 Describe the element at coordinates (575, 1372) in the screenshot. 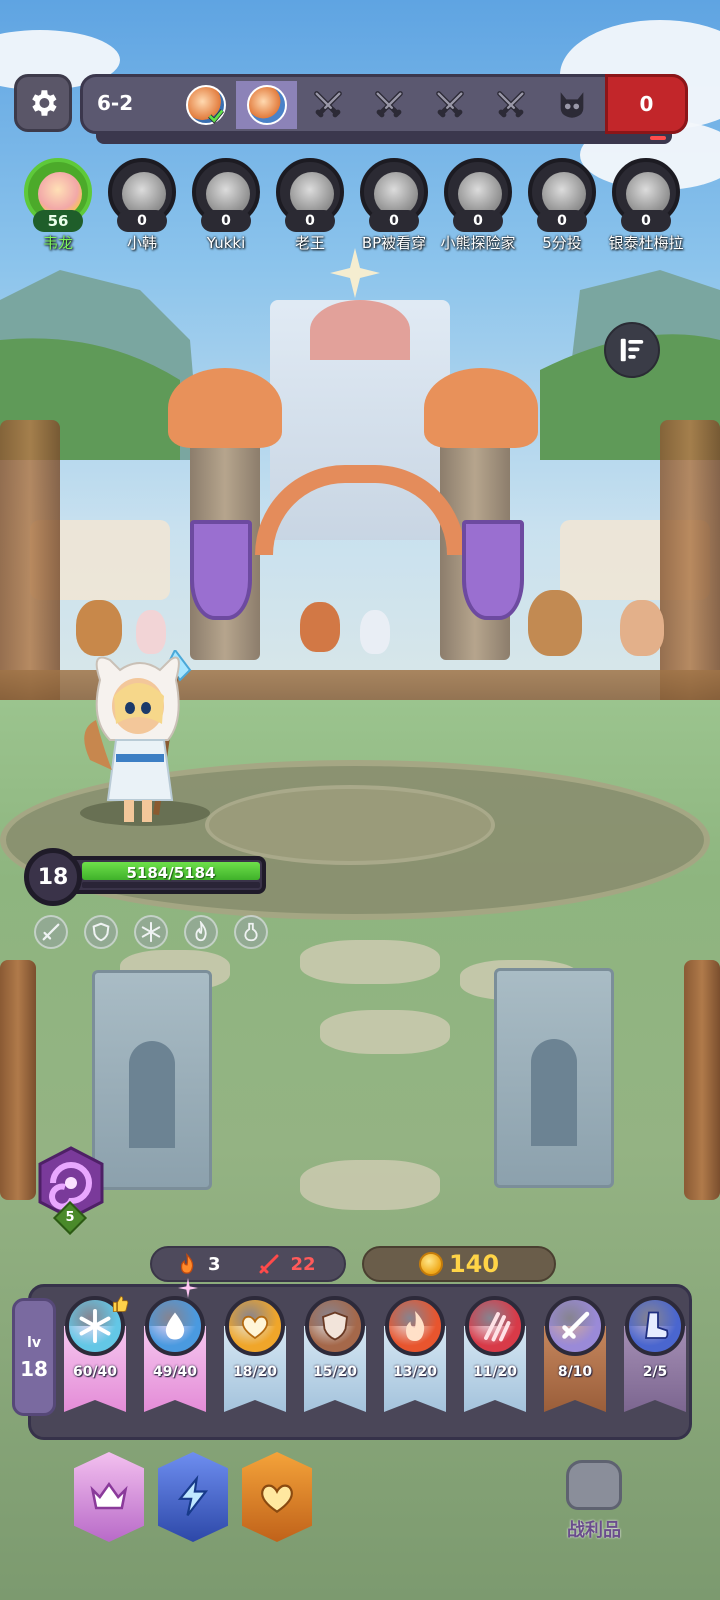

I see `card-progress: 8/10` at that location.